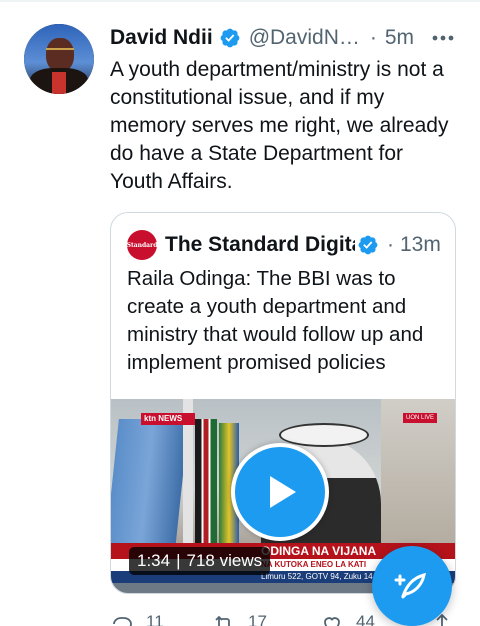 The height and width of the screenshot is (626, 480). I want to click on quoted-tweet-header: Standard The Standard Digita · 13m, so click(287, 245).